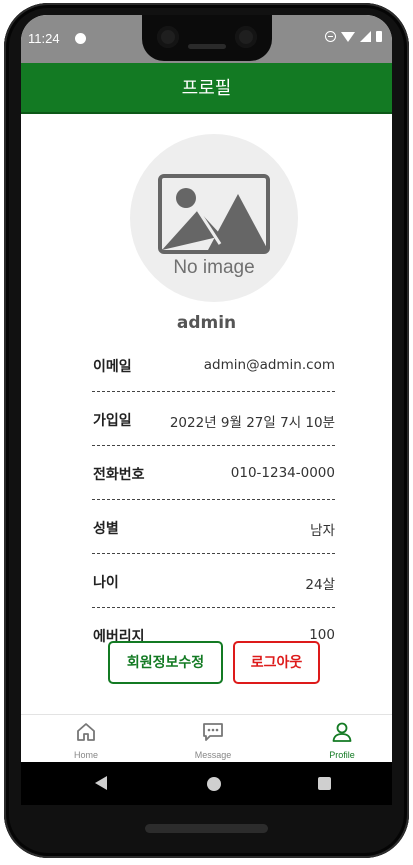 Image resolution: width=413 pixels, height=865 pixels. What do you see at coordinates (269, 365) in the screenshot?
I see `info-value: admin@admin.com` at bounding box center [269, 365].